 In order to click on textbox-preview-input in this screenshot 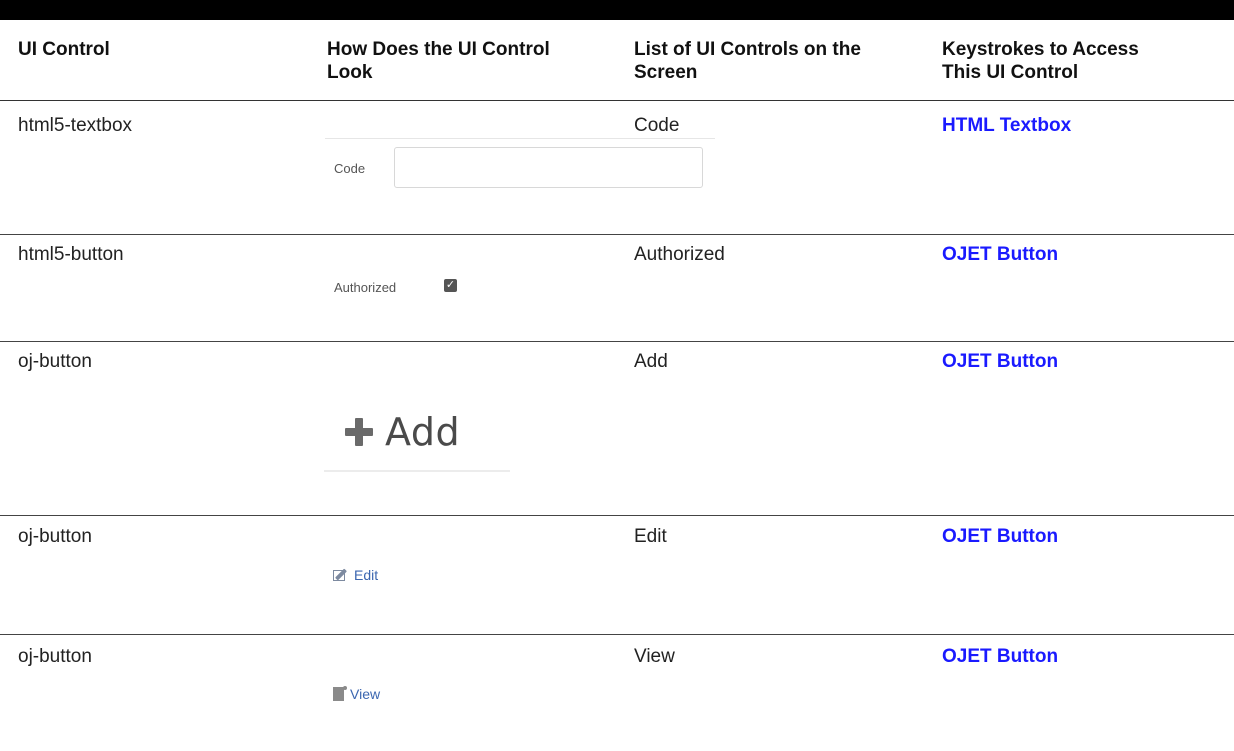, I will do `click(548, 167)`.